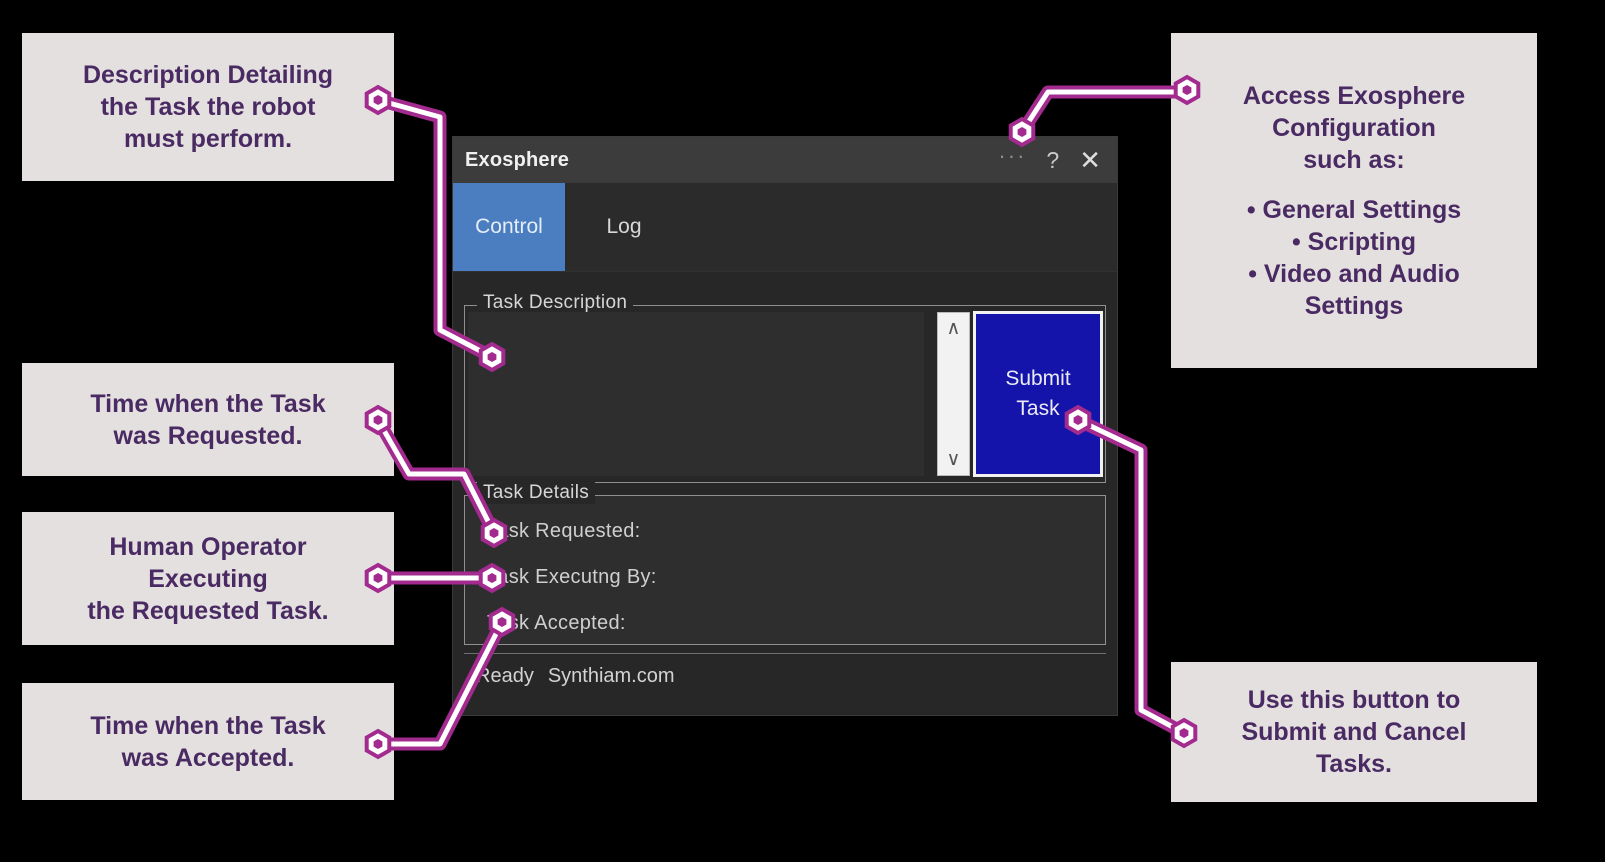 This screenshot has width=1605, height=862. I want to click on tab-control: Control, so click(509, 227).